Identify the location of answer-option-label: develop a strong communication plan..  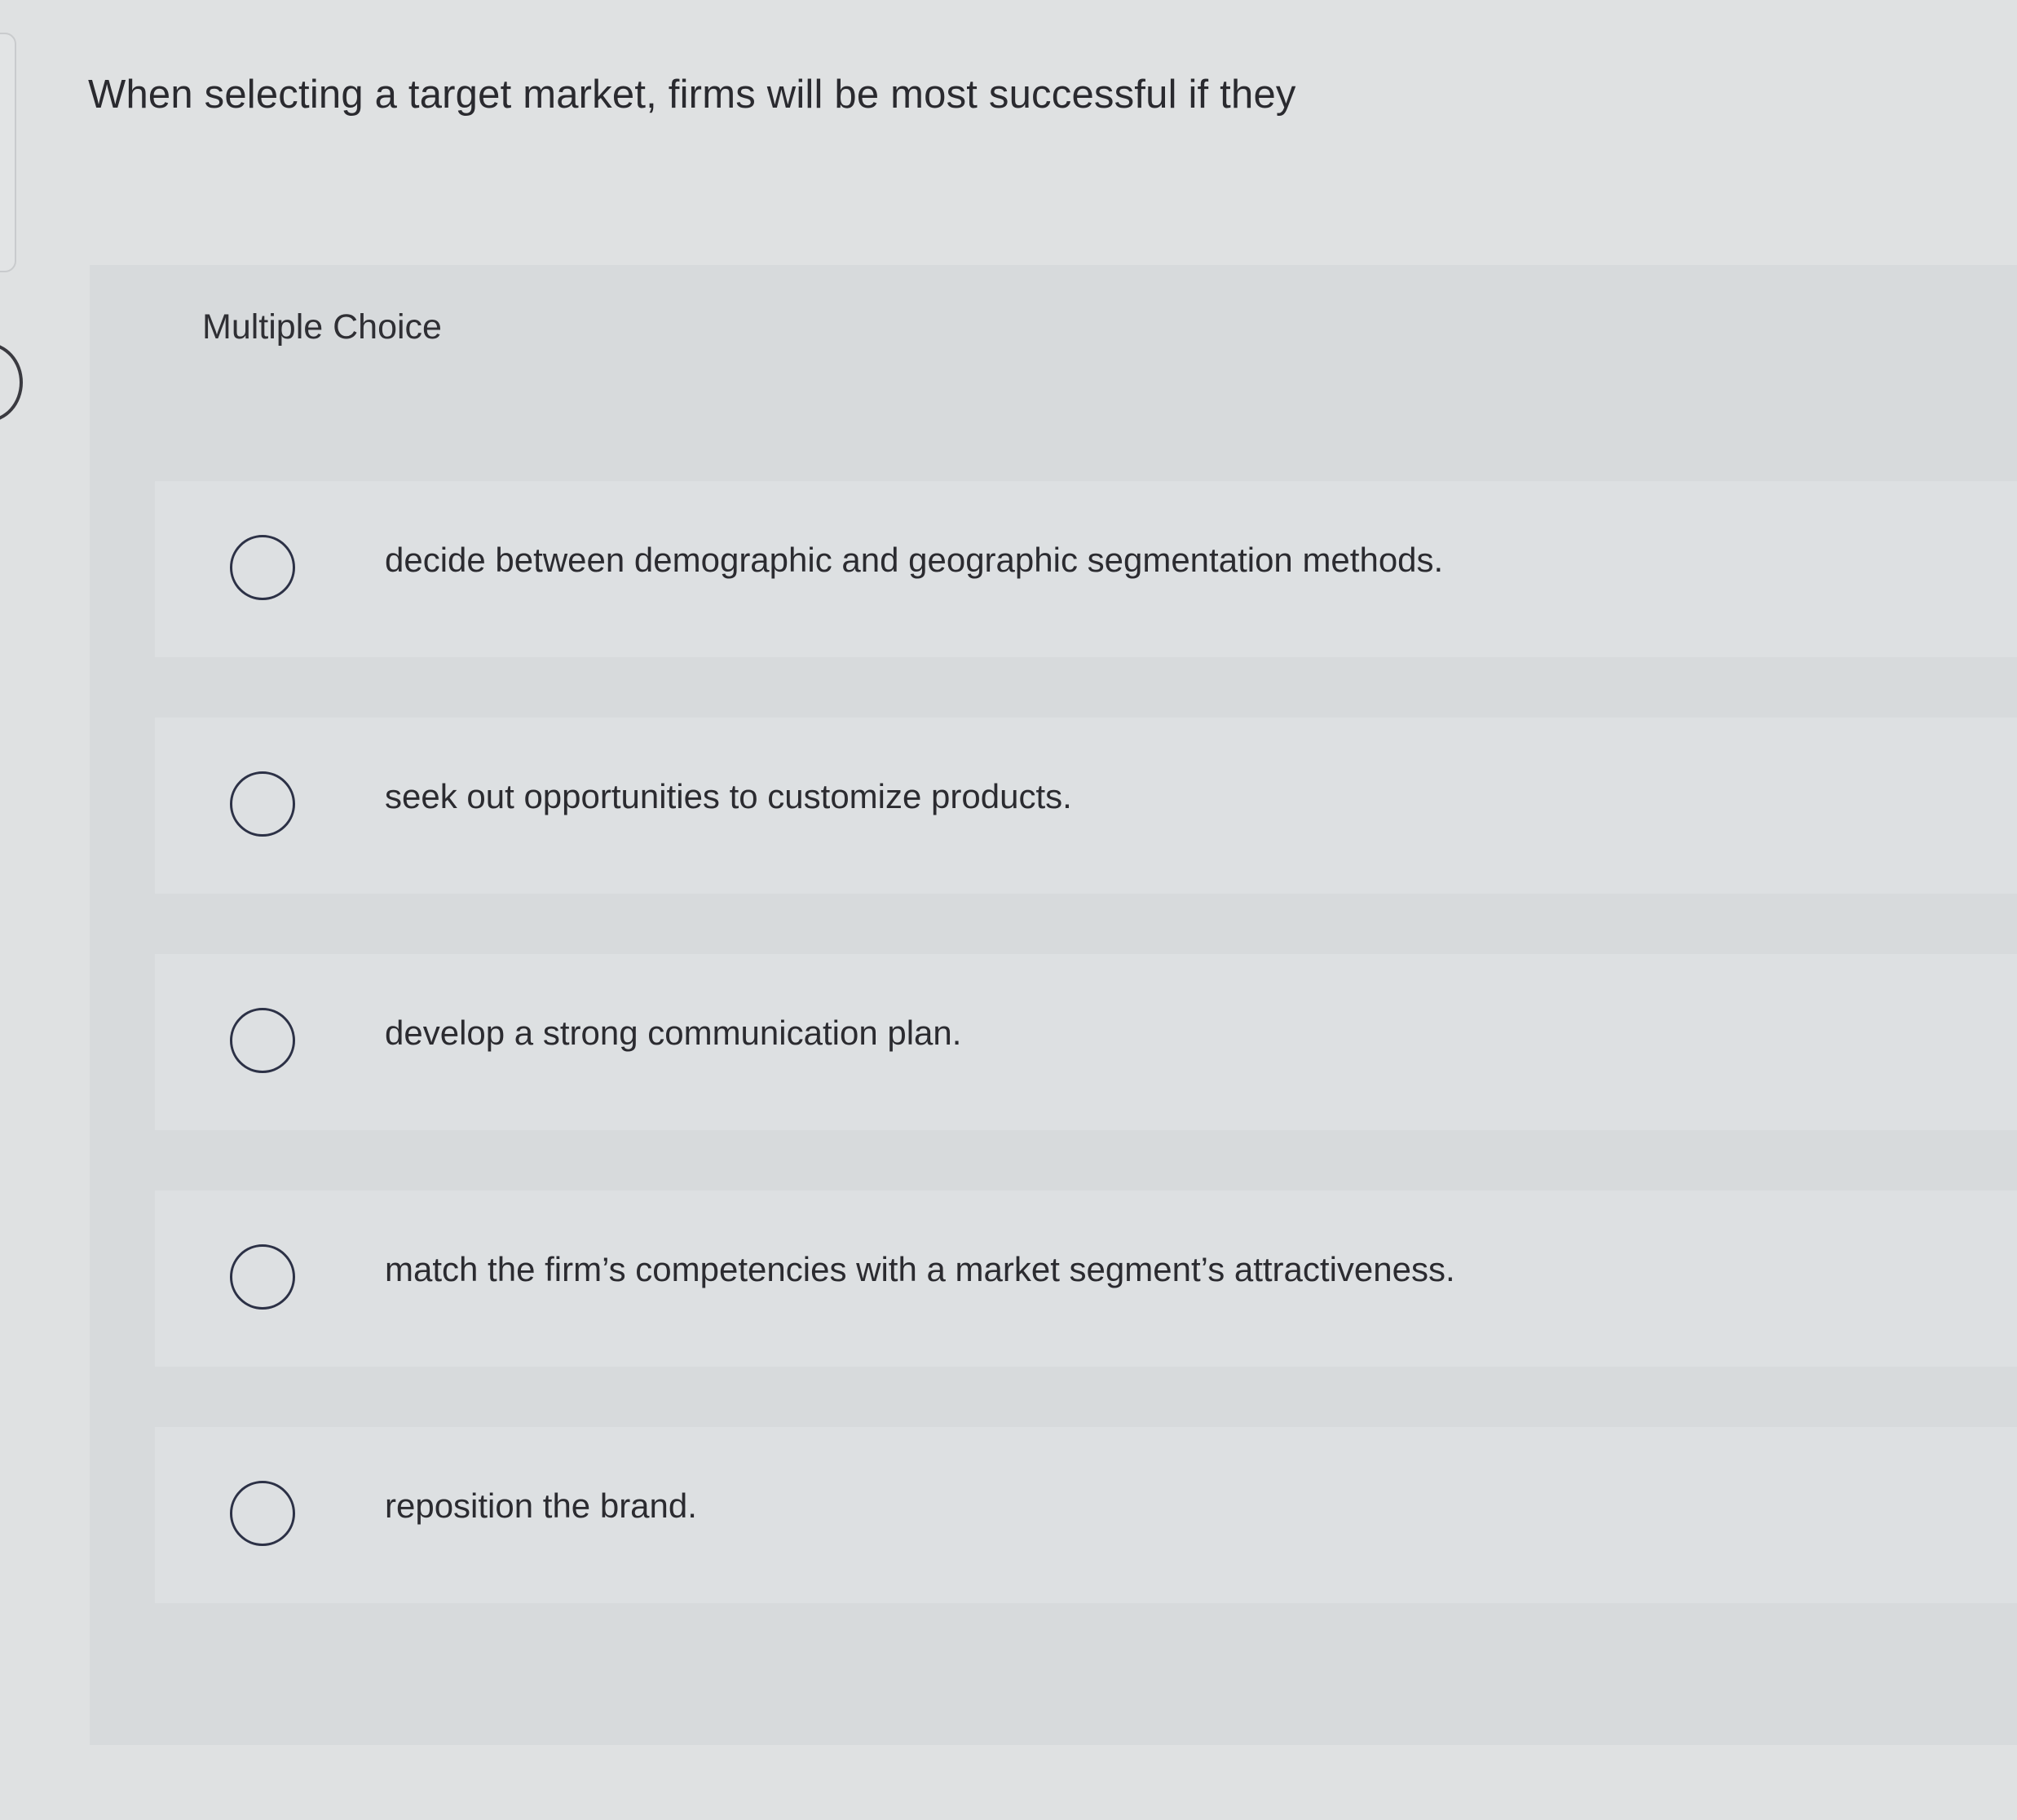
(673, 1033).